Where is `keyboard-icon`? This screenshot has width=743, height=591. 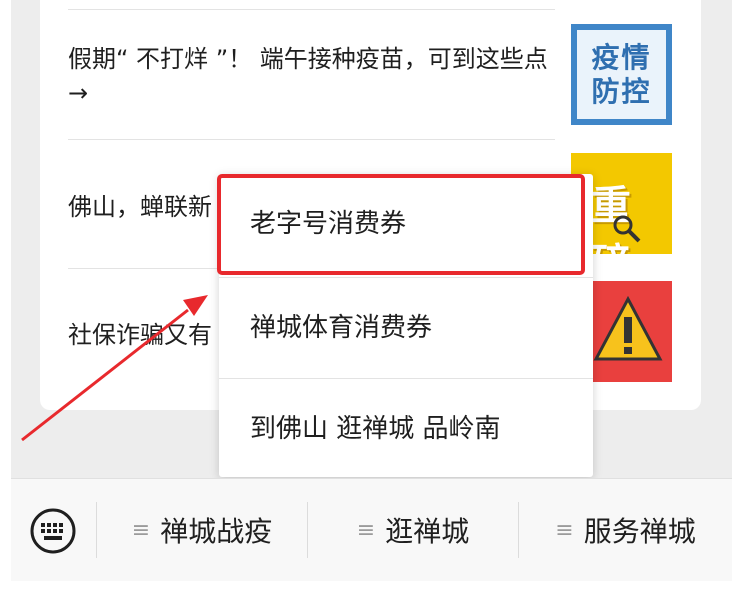 keyboard-icon is located at coordinates (53, 531).